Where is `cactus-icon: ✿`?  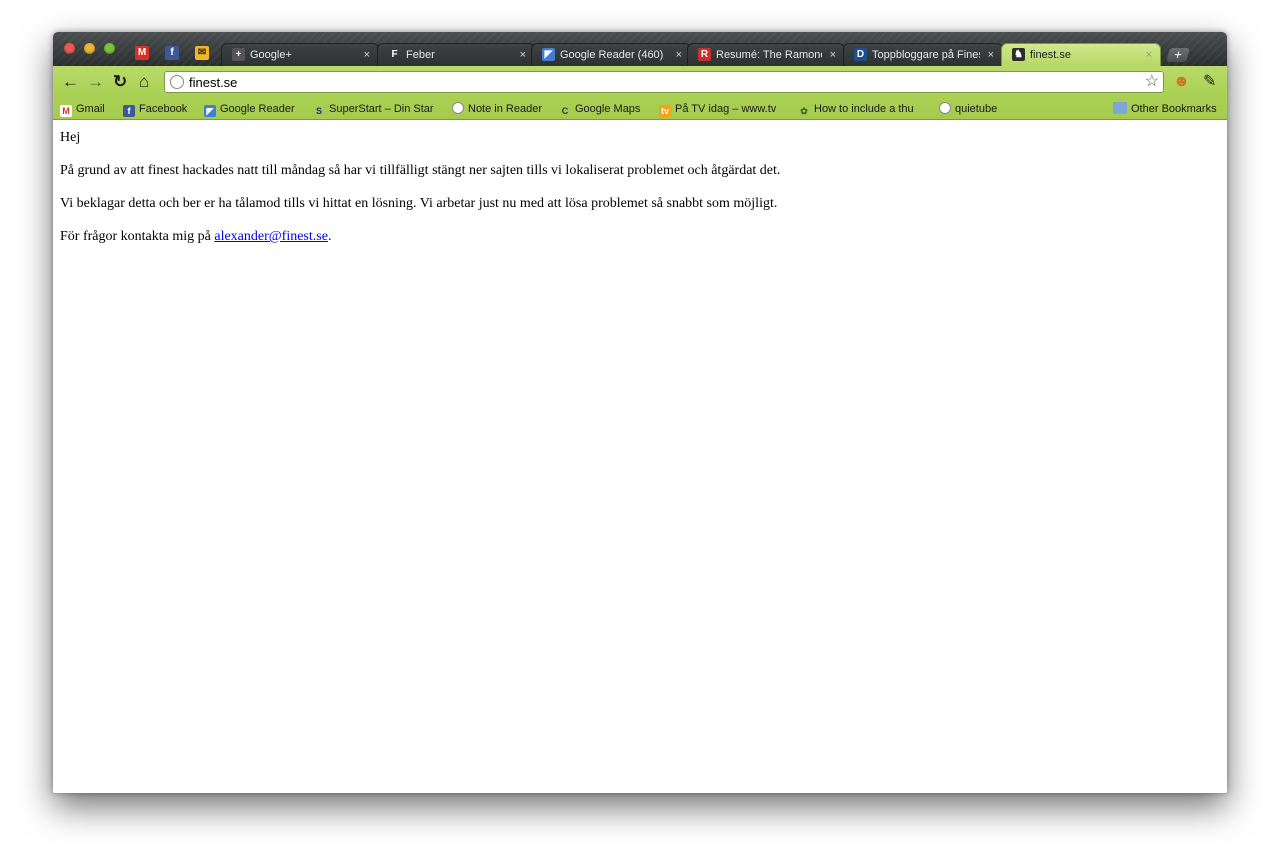 cactus-icon: ✿ is located at coordinates (804, 111).